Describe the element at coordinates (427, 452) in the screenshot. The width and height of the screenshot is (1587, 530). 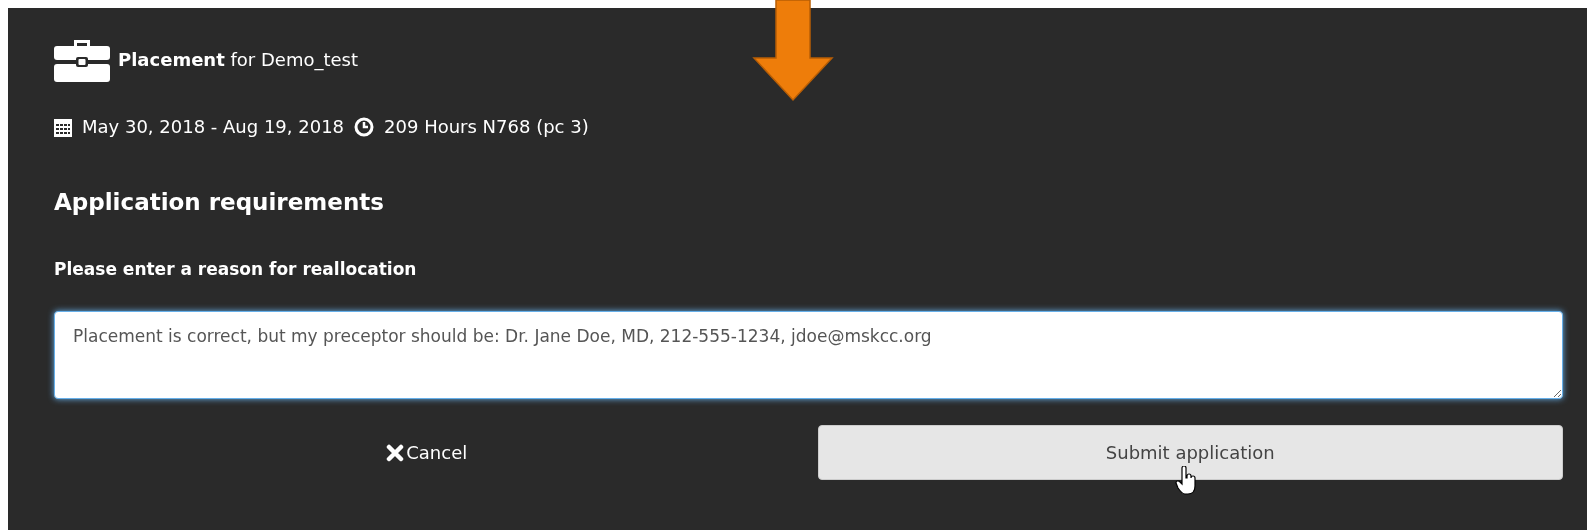
I see `cancel-button: Cancel` at that location.